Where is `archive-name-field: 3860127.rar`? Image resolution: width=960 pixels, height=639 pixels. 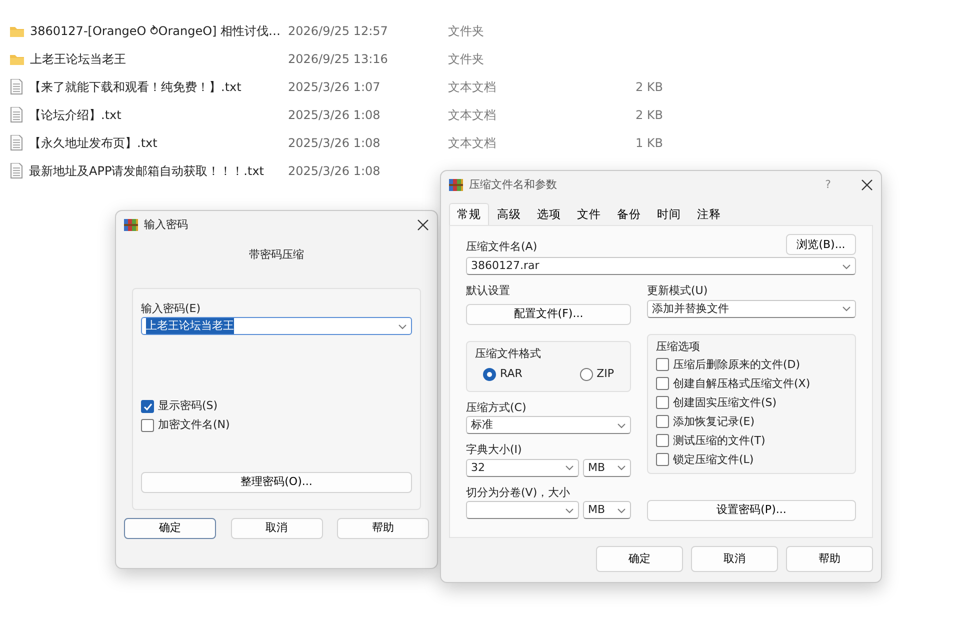 archive-name-field: 3860127.rar is located at coordinates (661, 266).